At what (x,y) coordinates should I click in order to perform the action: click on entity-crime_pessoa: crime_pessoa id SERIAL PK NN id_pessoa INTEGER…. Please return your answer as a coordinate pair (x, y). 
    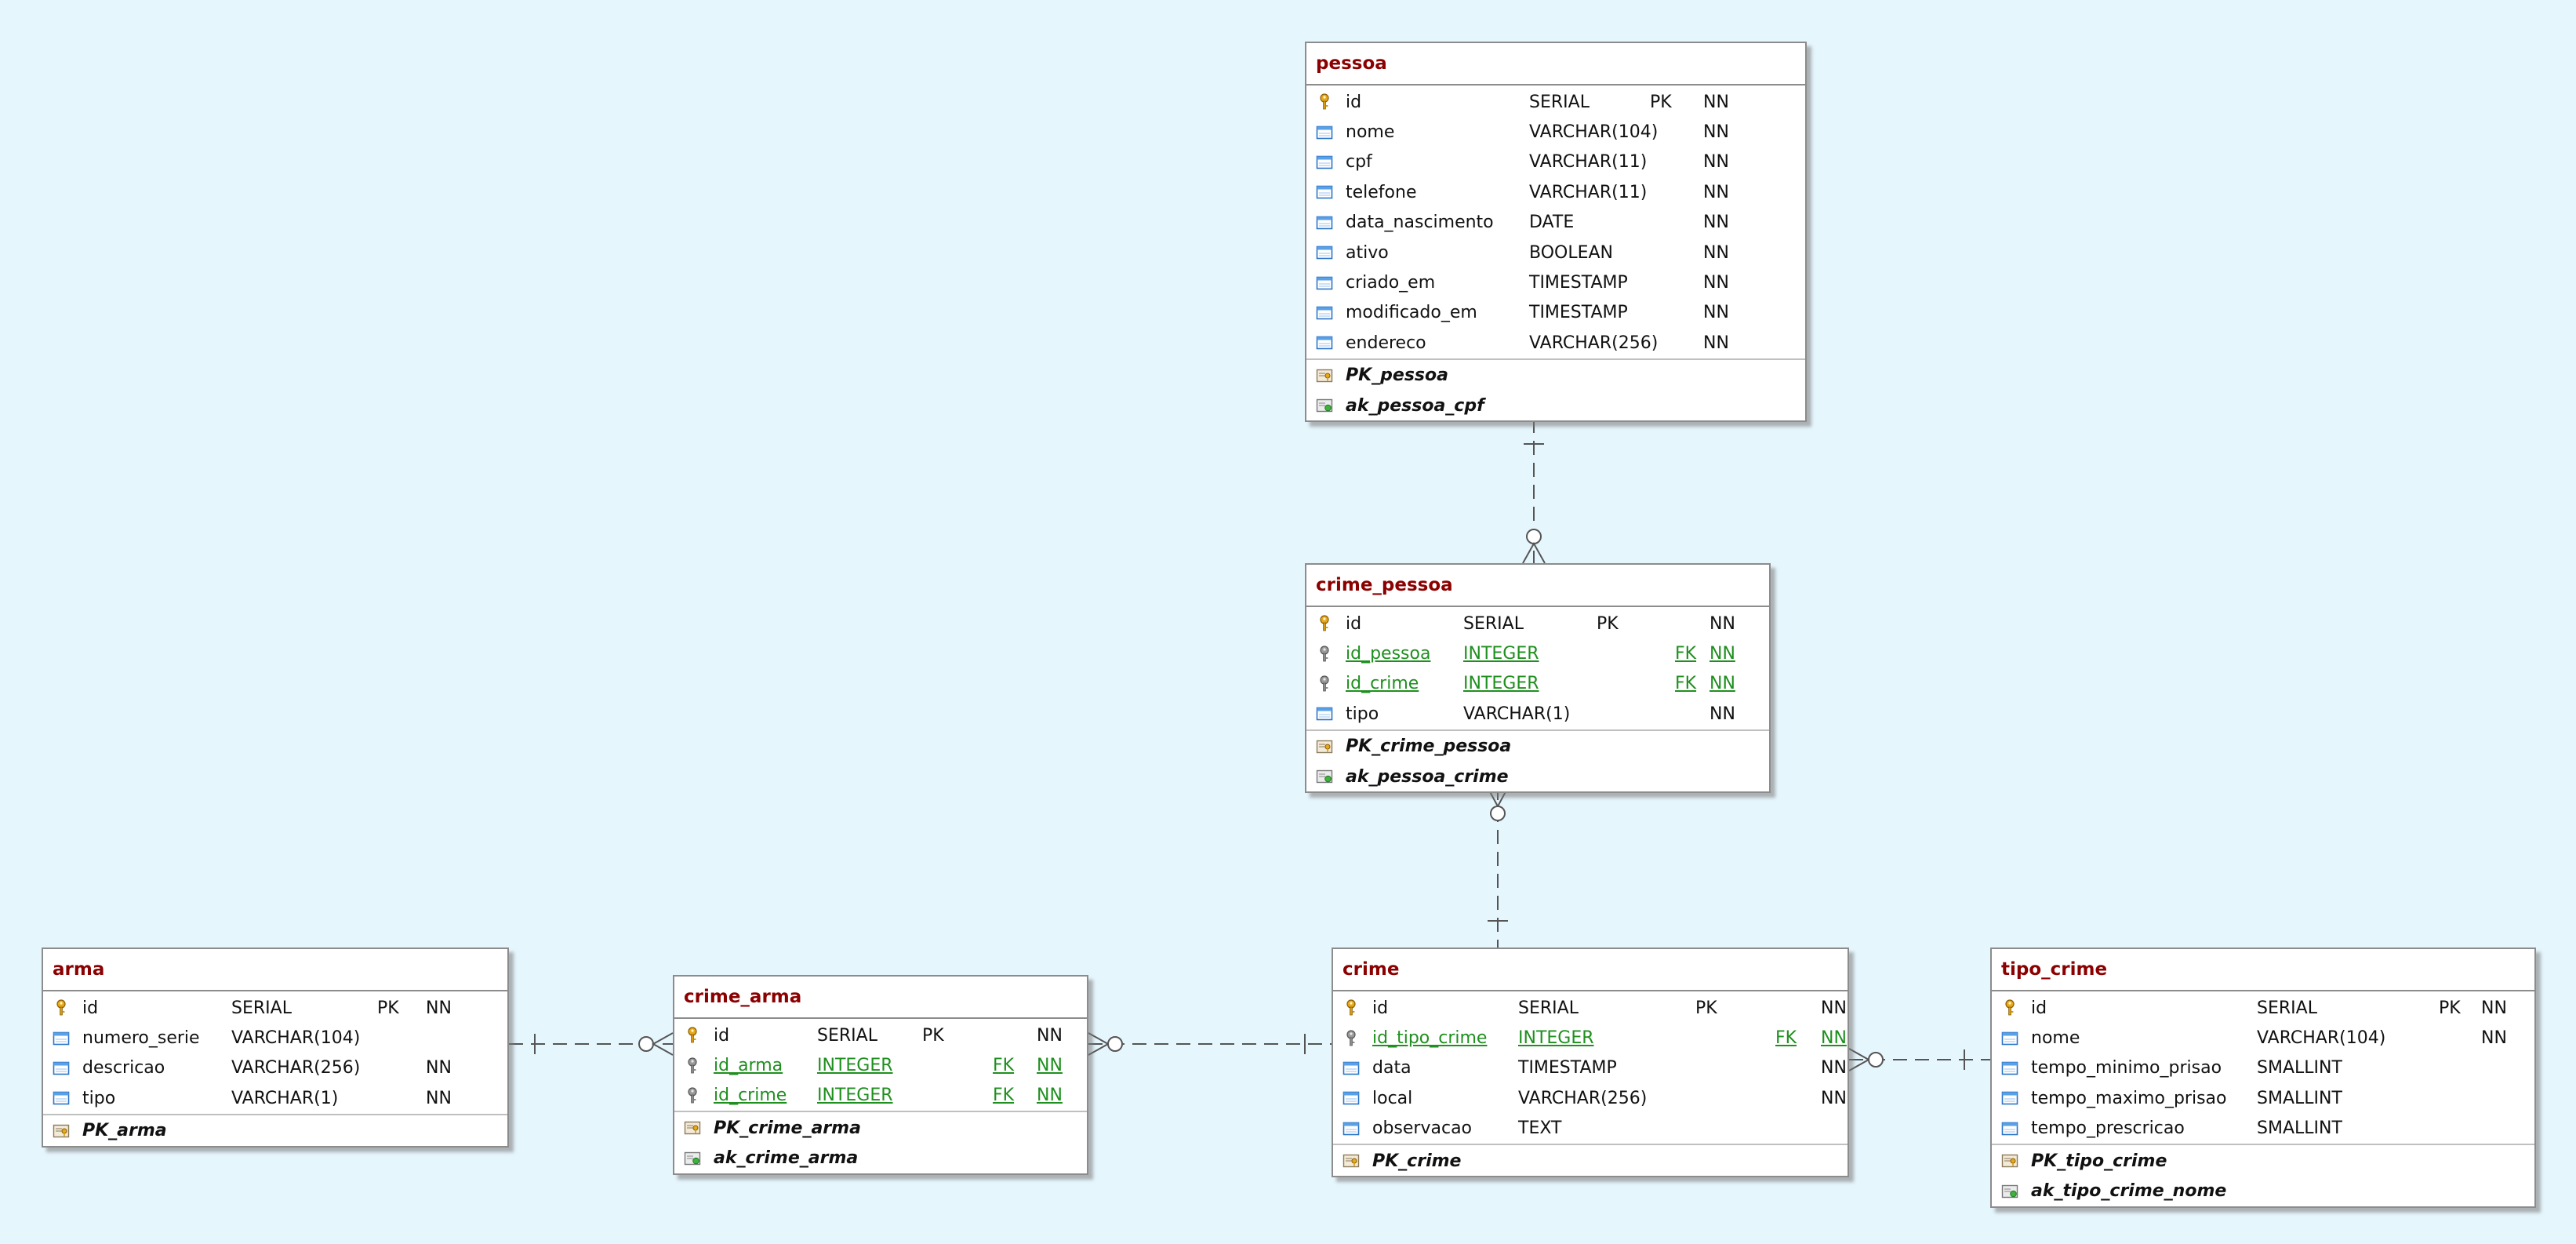
    Looking at the image, I should click on (1538, 678).